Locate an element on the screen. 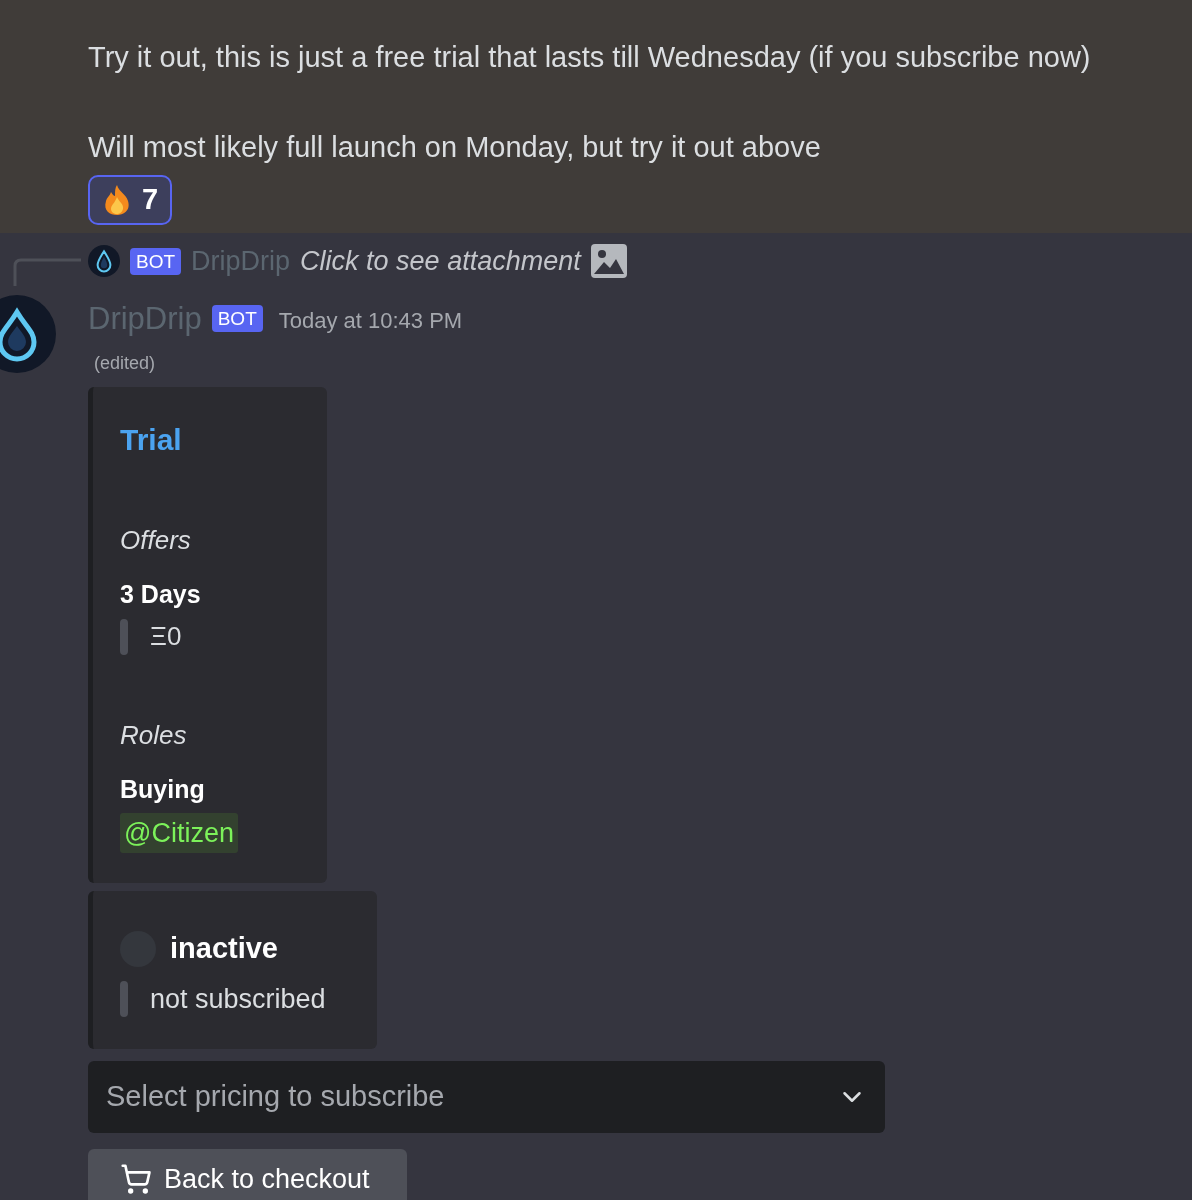 This screenshot has height=1200, width=1192. field-name: Buying is located at coordinates (163, 789).